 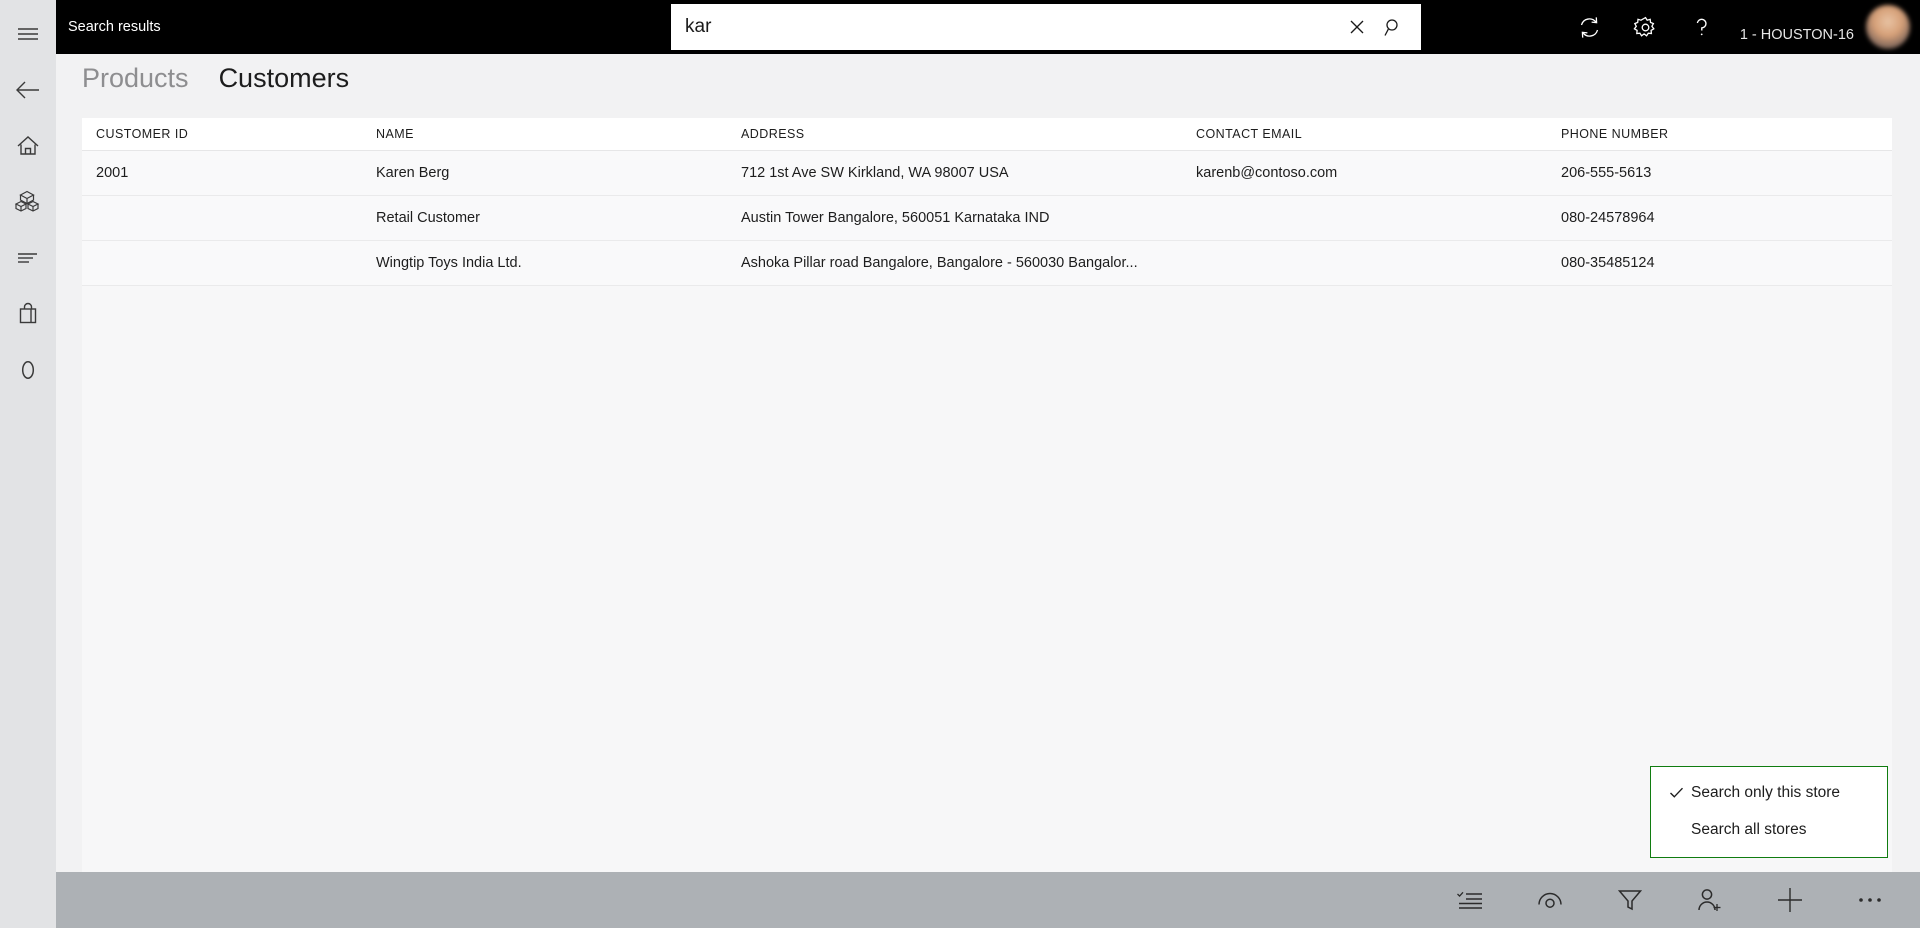 I want to click on search-box, so click(x=1046, y=27).